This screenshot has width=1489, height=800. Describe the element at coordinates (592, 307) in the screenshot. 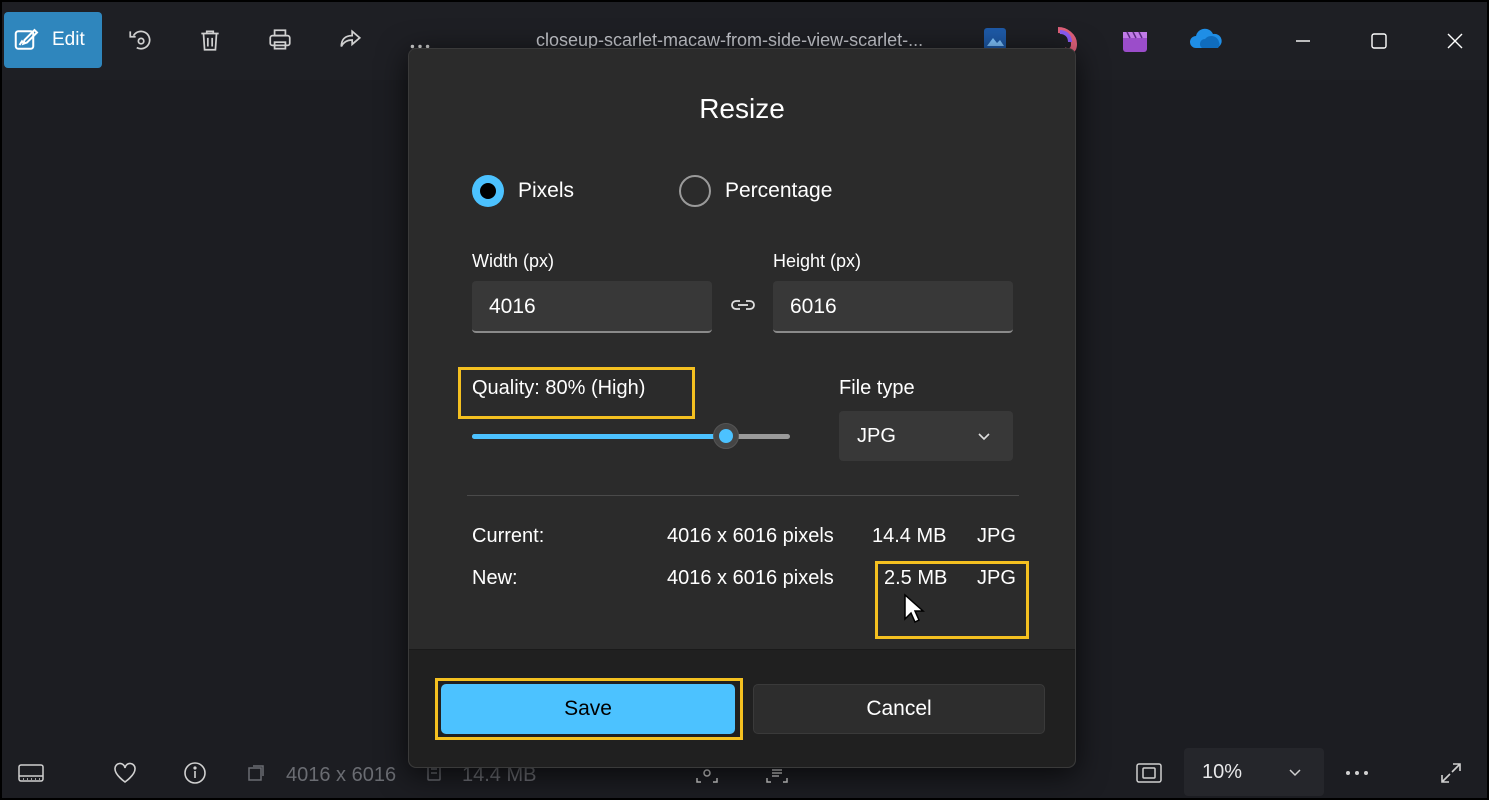

I see `width-input: 4016` at that location.